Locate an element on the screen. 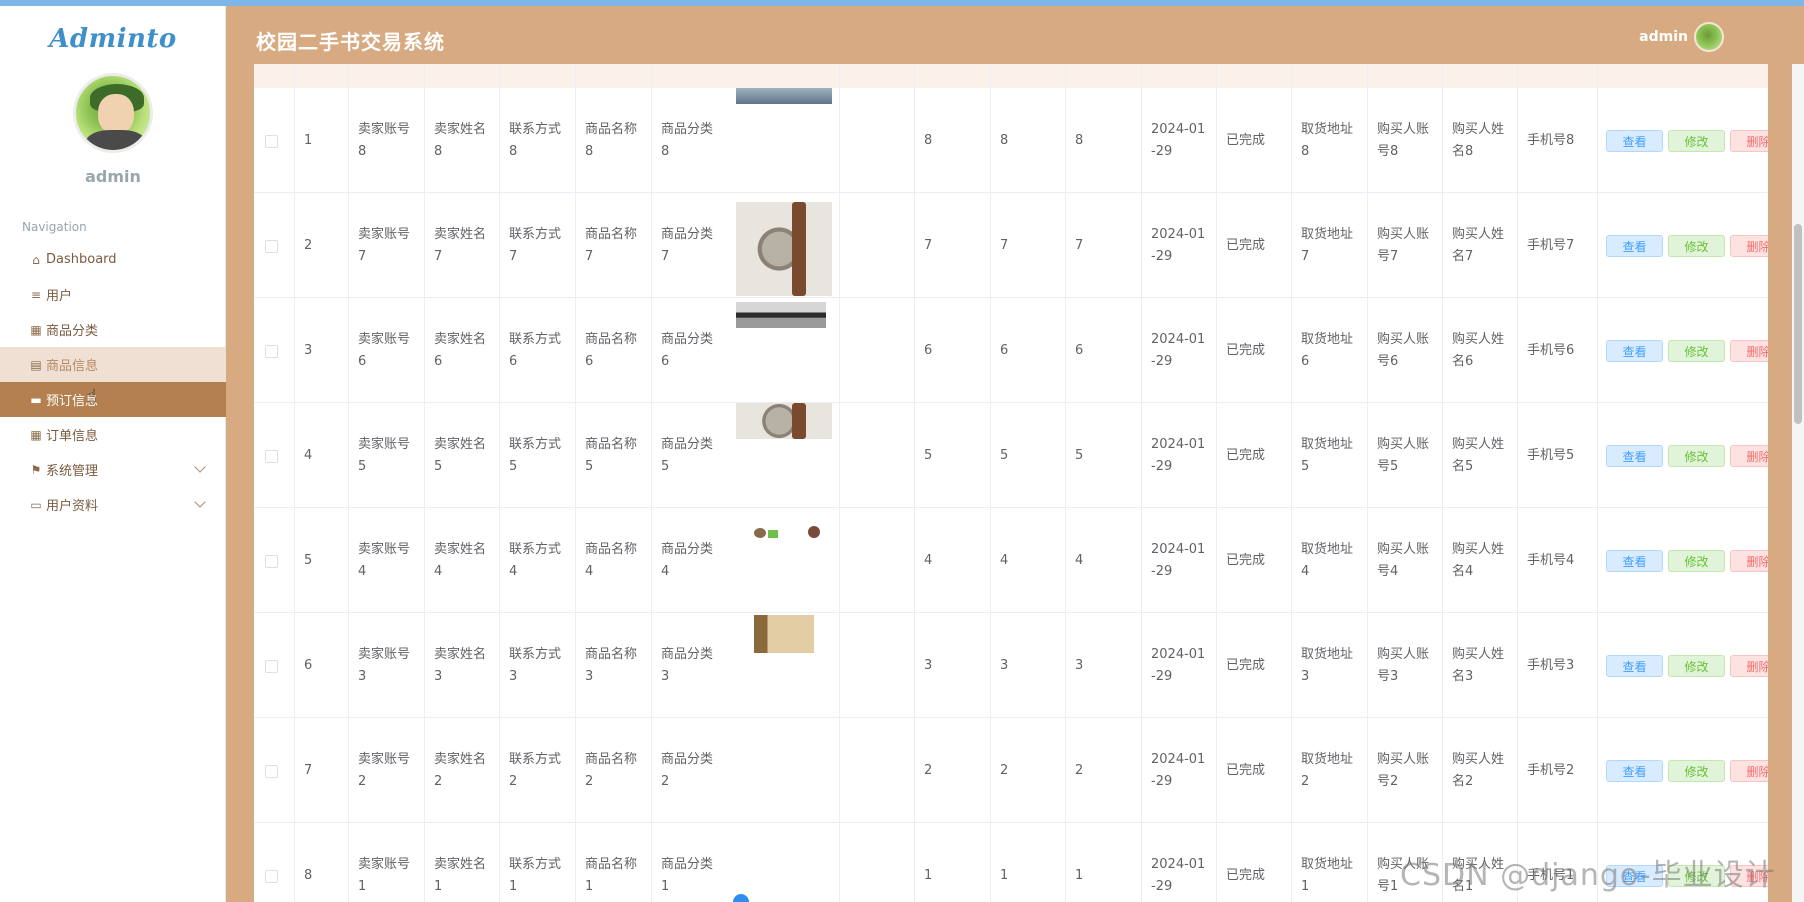  cell-text: 已完成 is located at coordinates (1246, 770).